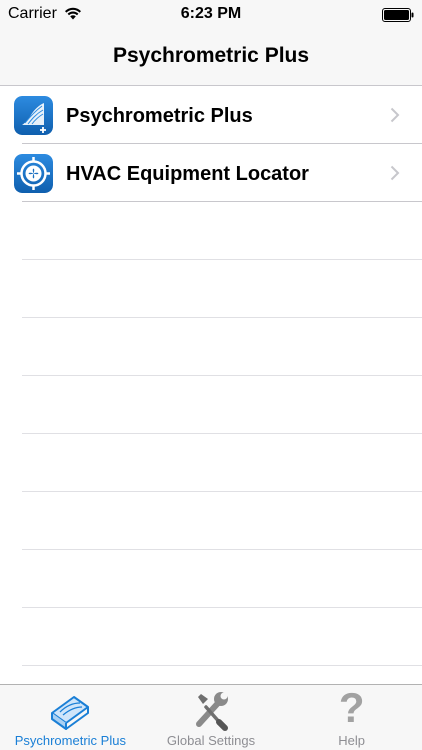 The height and width of the screenshot is (750, 422). I want to click on list-item-psychrometric-plus: Psychrometric Plus, so click(211, 115).